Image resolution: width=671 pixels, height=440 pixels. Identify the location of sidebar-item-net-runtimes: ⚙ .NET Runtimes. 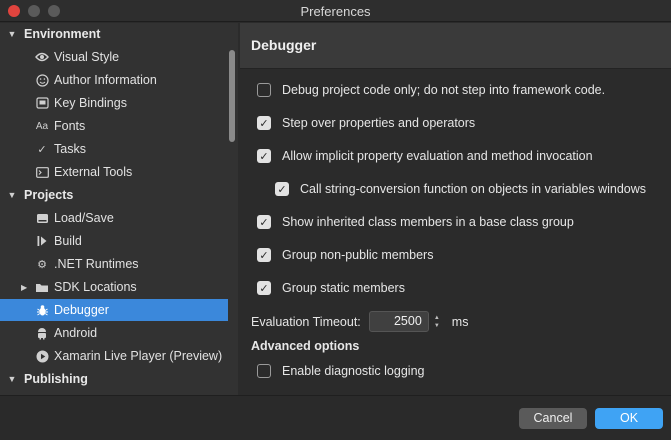
(114, 264).